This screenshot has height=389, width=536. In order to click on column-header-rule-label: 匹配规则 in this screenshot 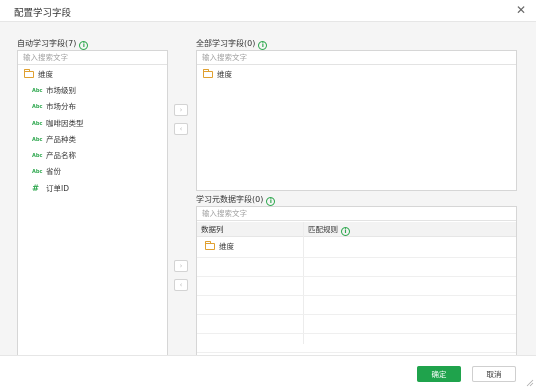, I will do `click(323, 229)`.